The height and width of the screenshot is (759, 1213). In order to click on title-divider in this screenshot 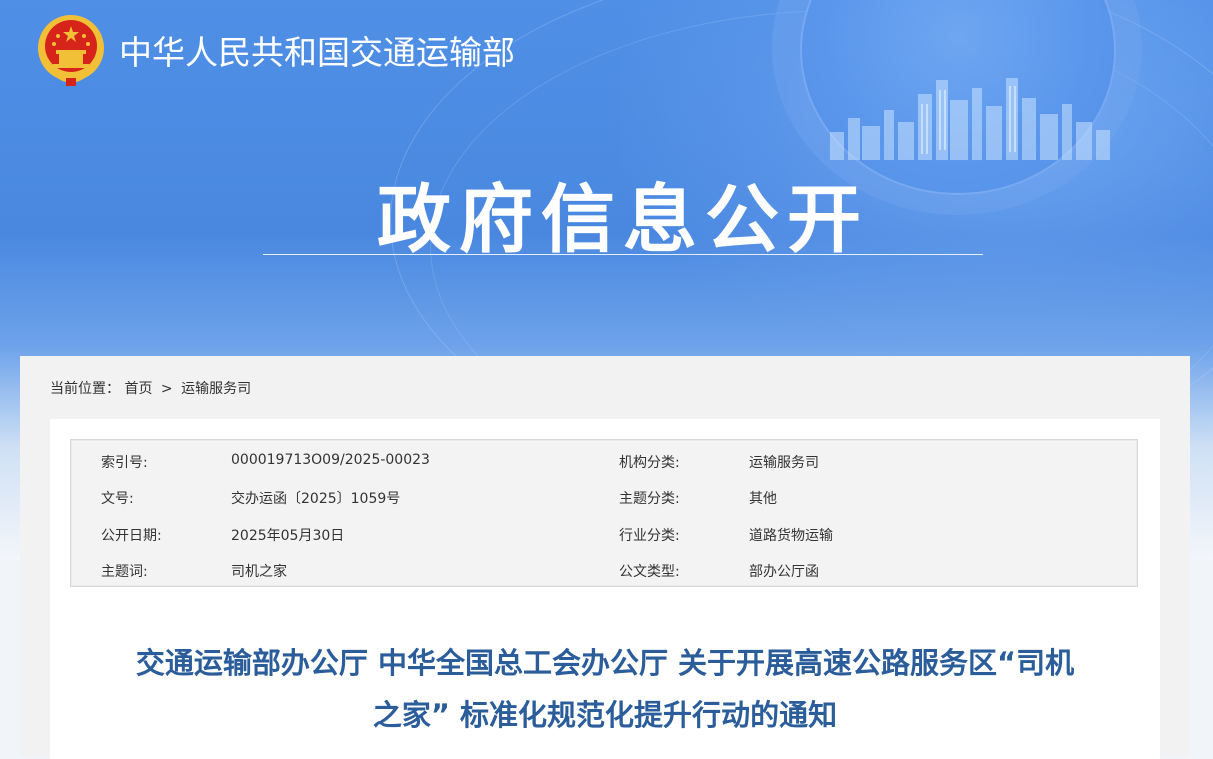, I will do `click(623, 254)`.